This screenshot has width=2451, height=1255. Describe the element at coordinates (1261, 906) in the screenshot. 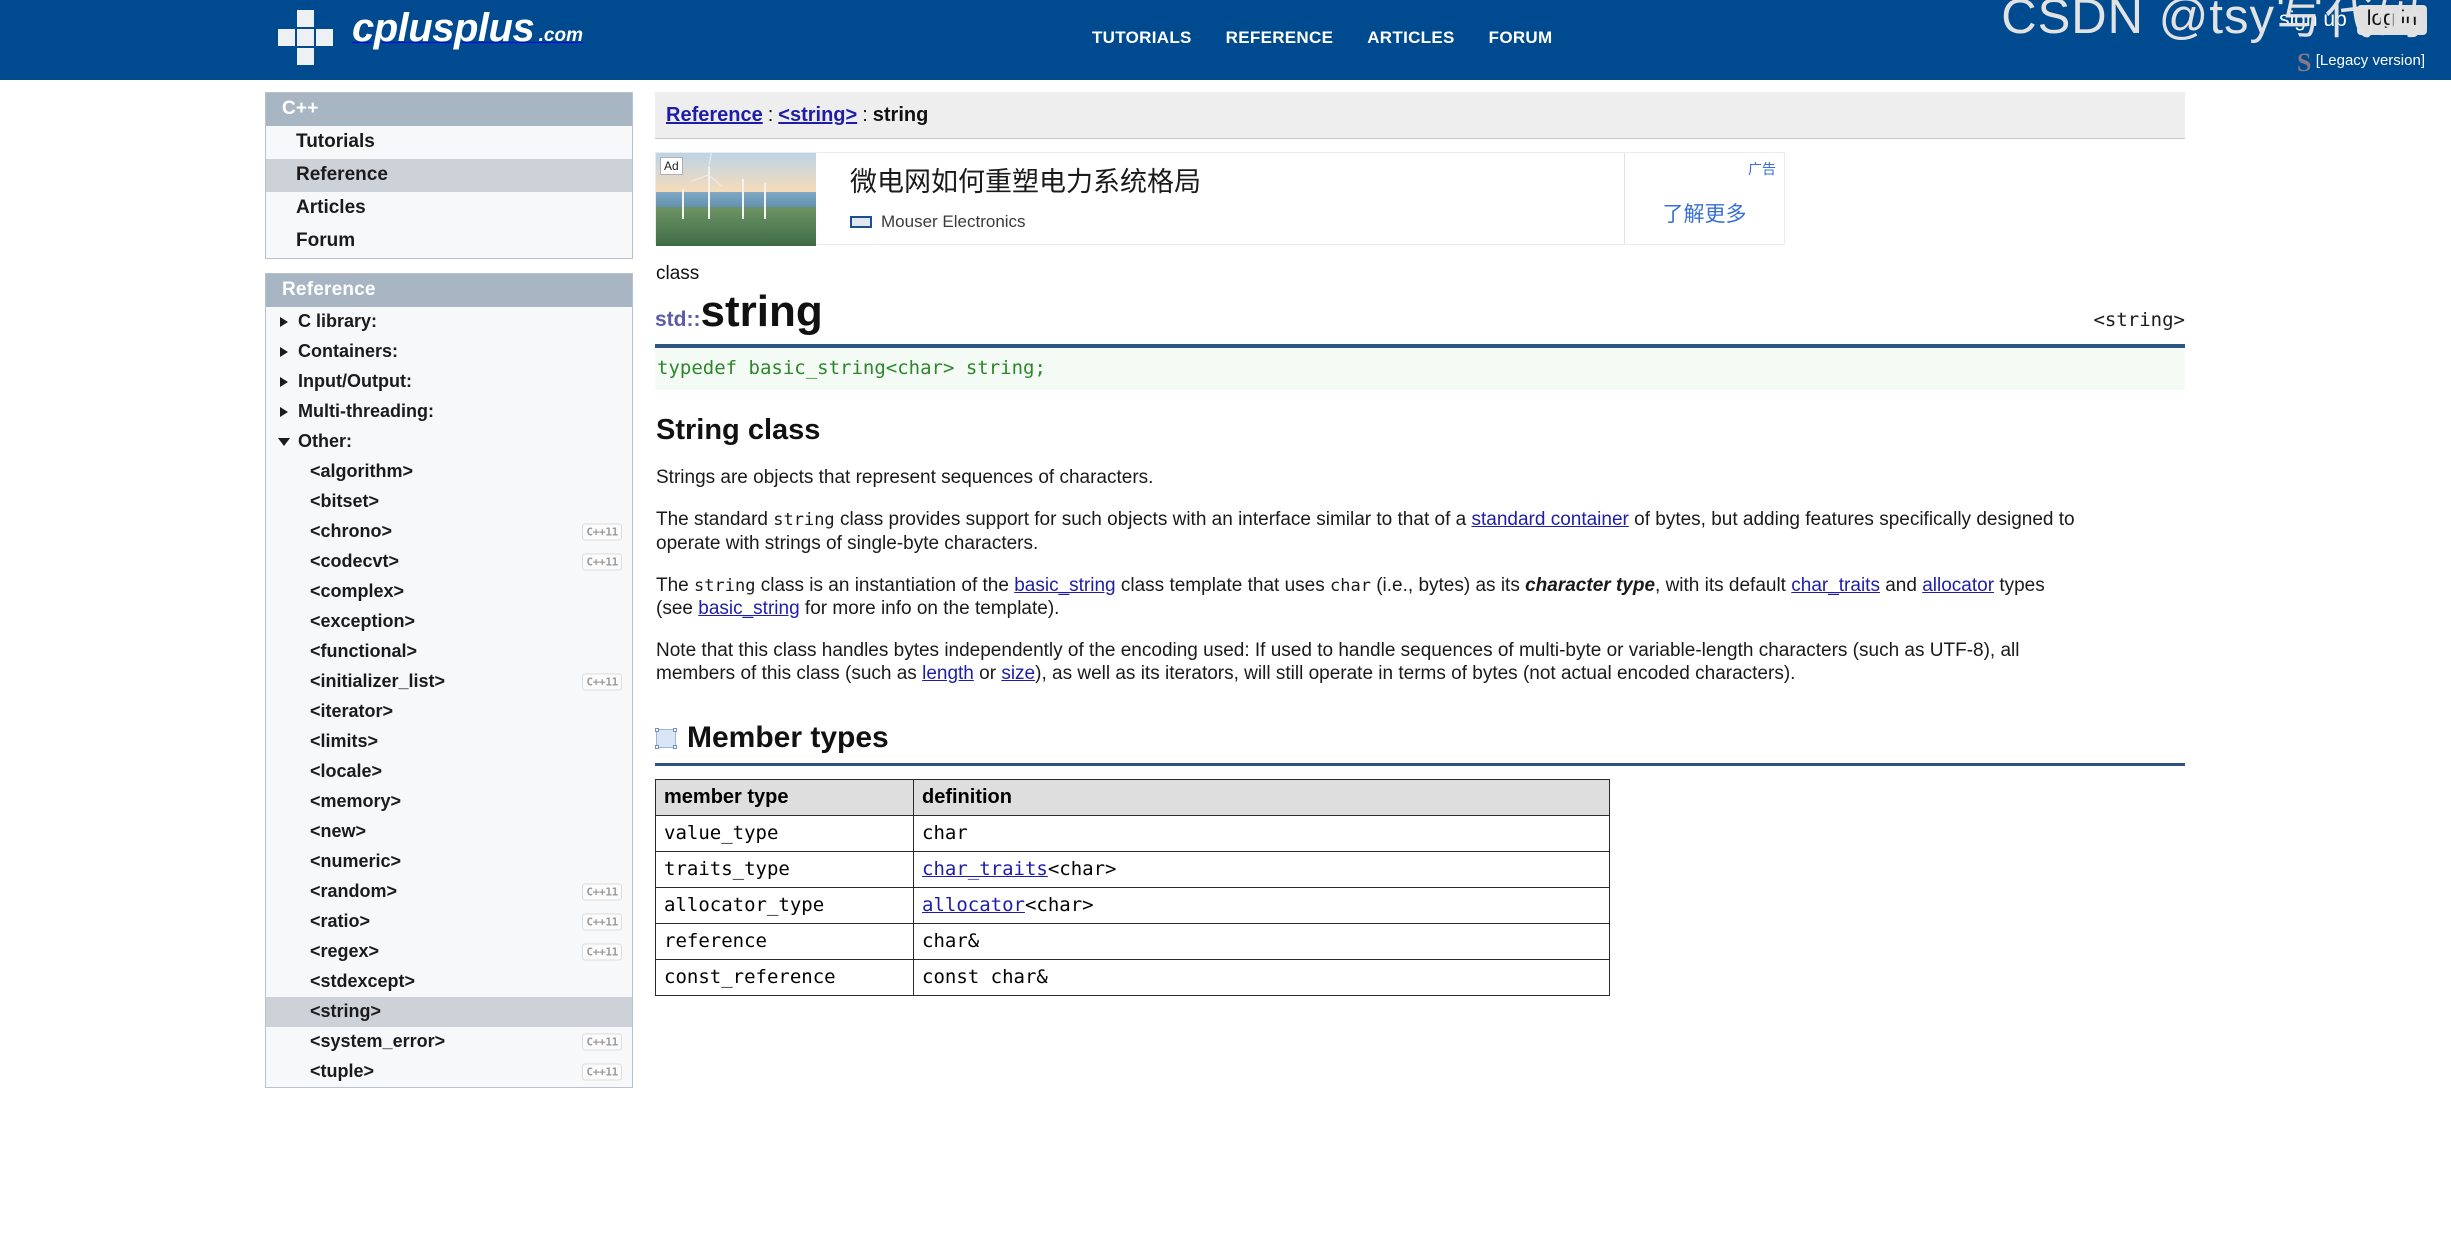

I see `cell-definition: allocator<char>` at that location.